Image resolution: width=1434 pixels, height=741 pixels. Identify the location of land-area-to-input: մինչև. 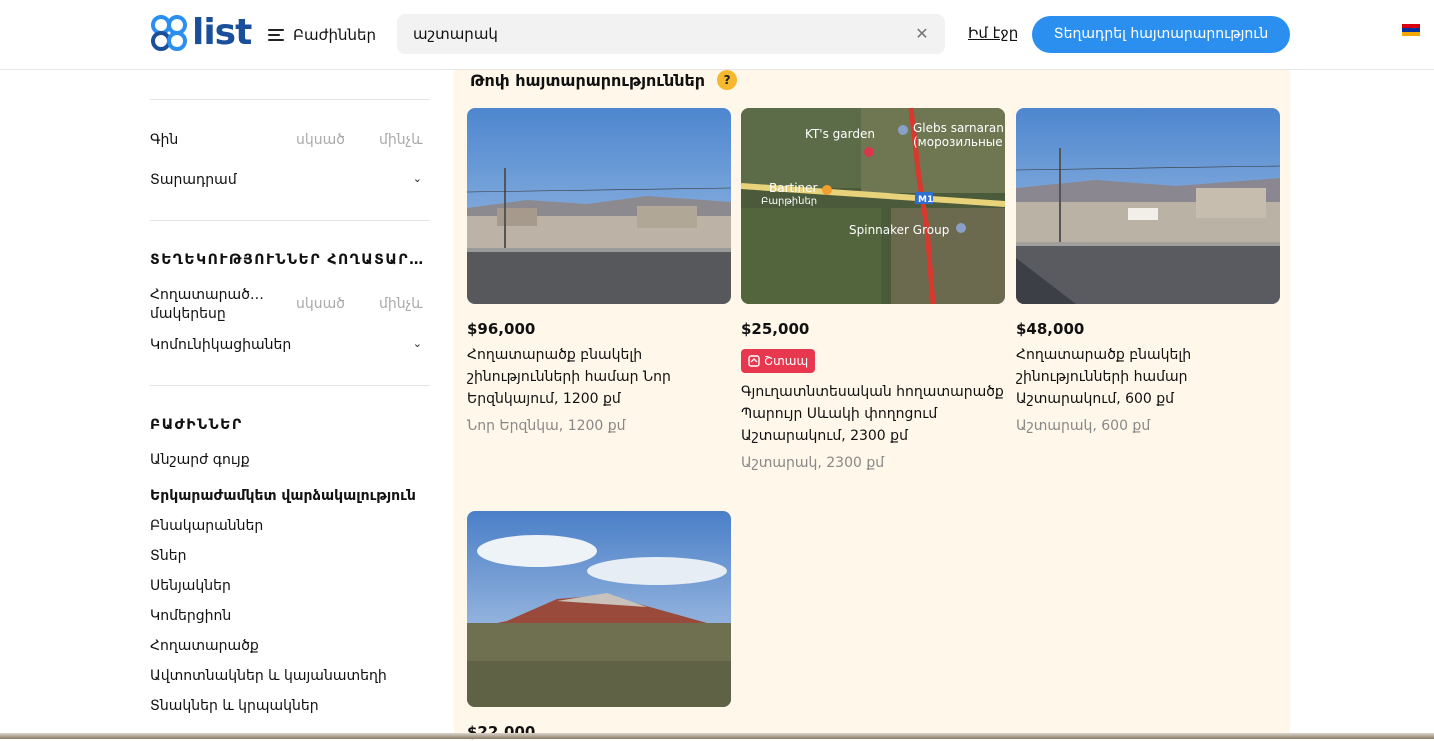
(401, 304).